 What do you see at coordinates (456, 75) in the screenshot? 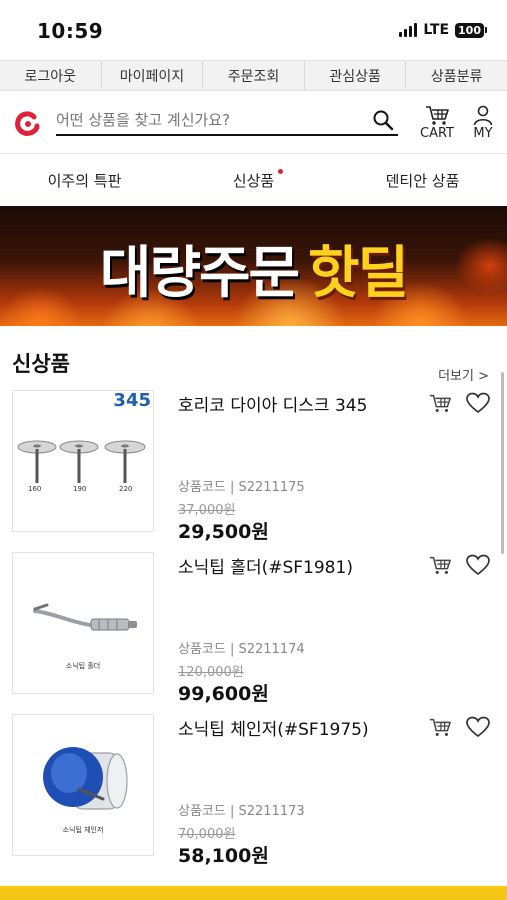
I see `menu-categories: 상품분류` at bounding box center [456, 75].